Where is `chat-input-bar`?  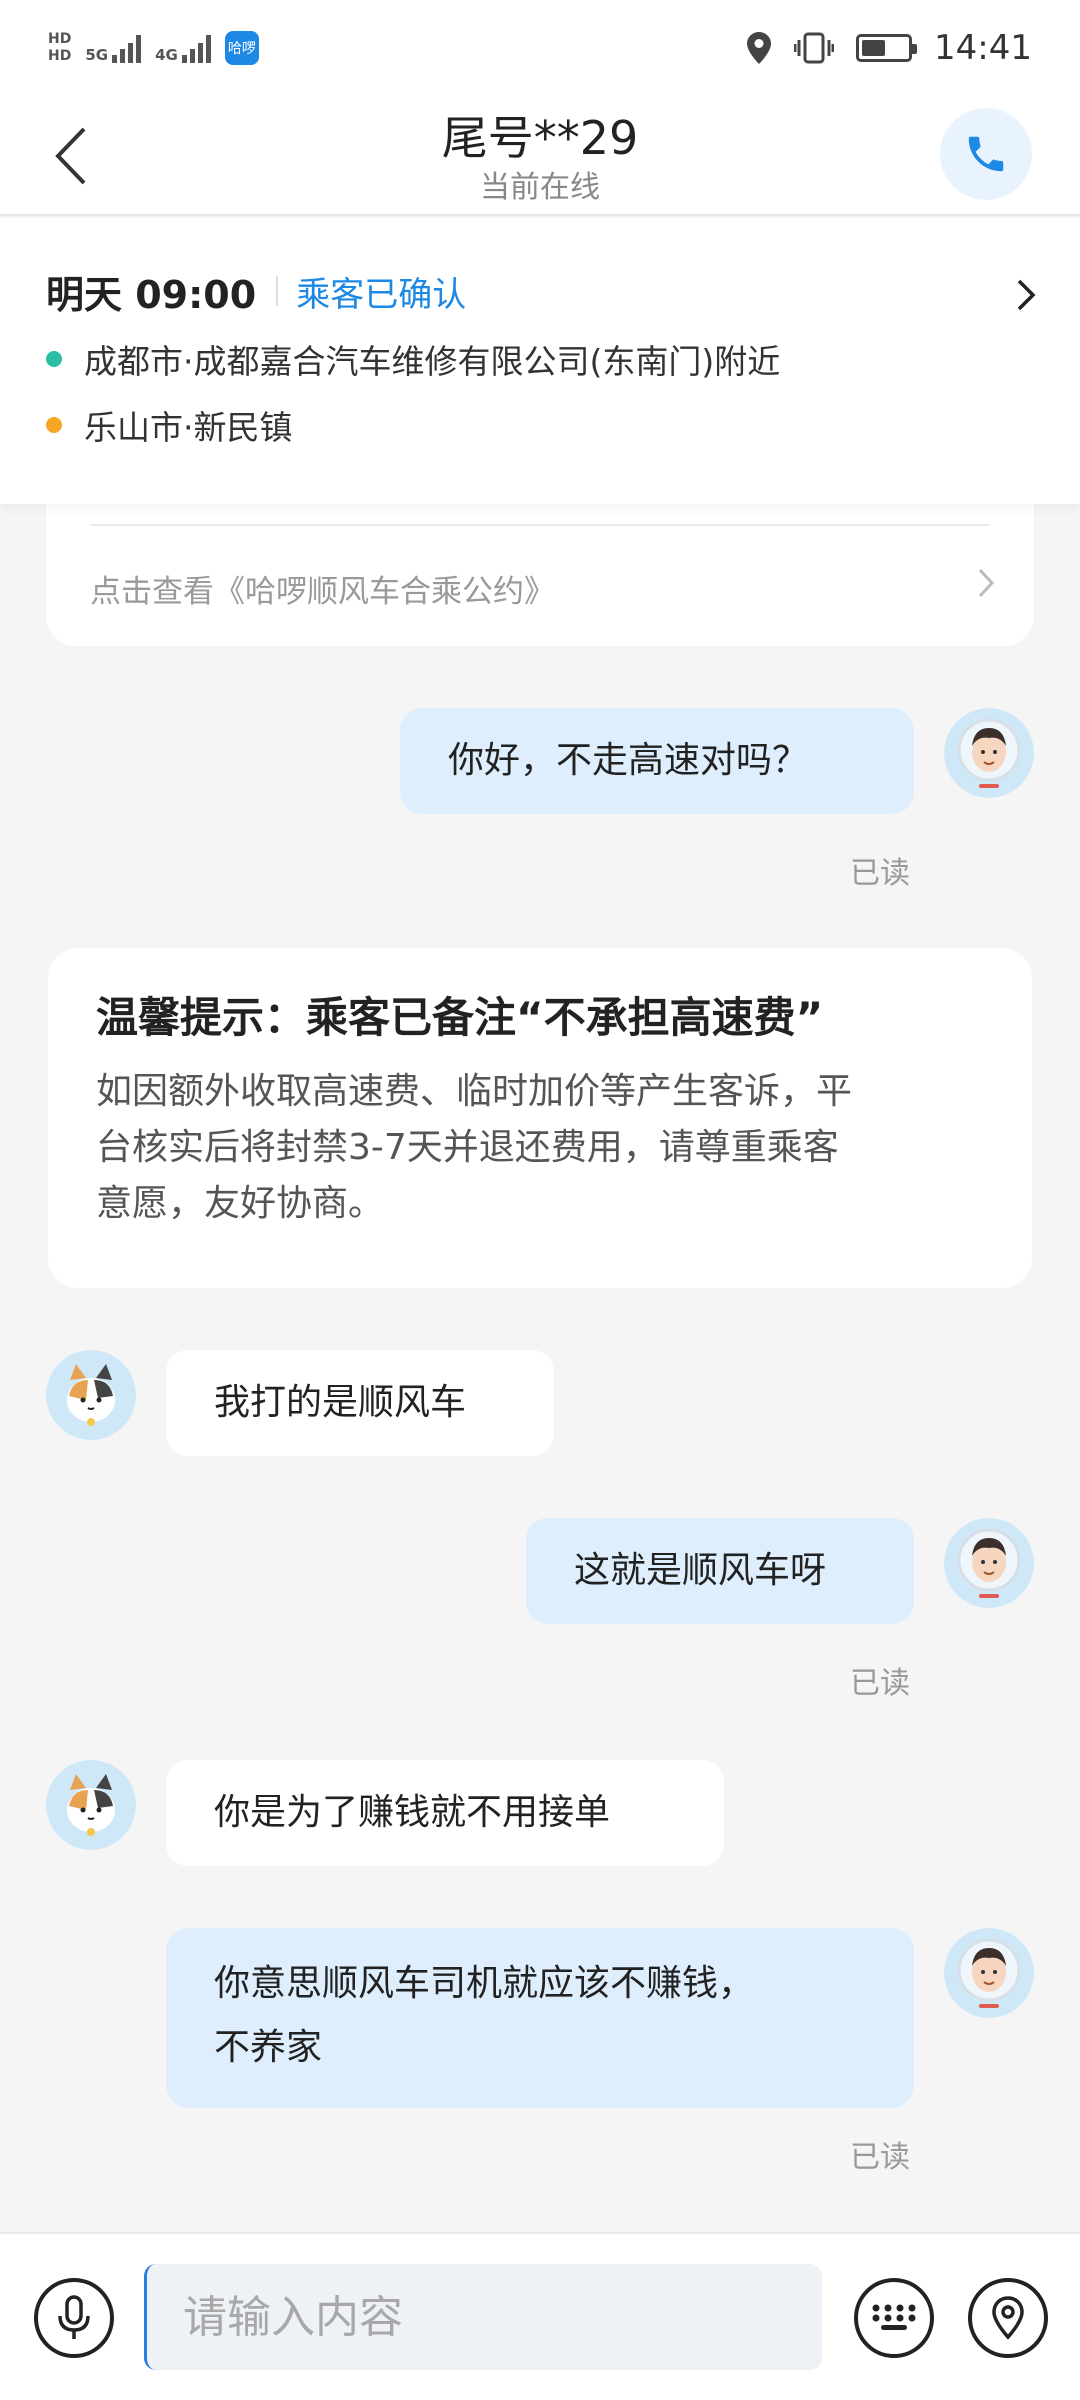 chat-input-bar is located at coordinates (540, 2316).